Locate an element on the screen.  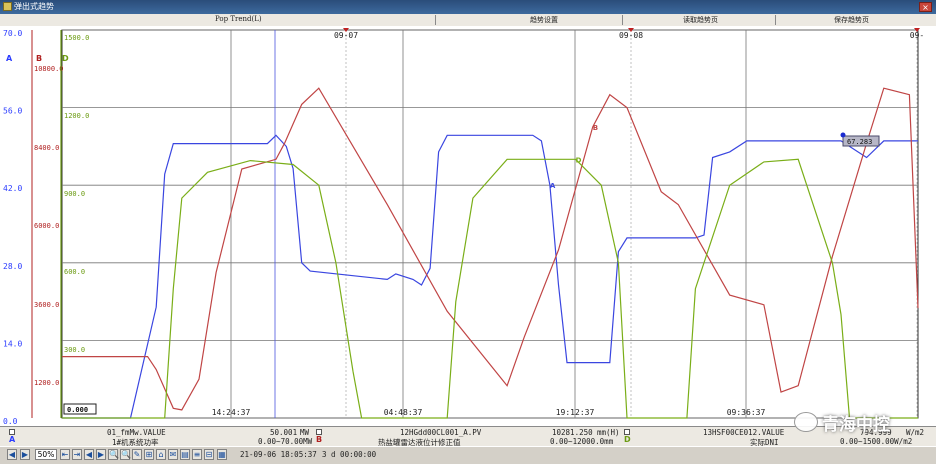
grid-icon: ⊞ is located at coordinates (149, 454).